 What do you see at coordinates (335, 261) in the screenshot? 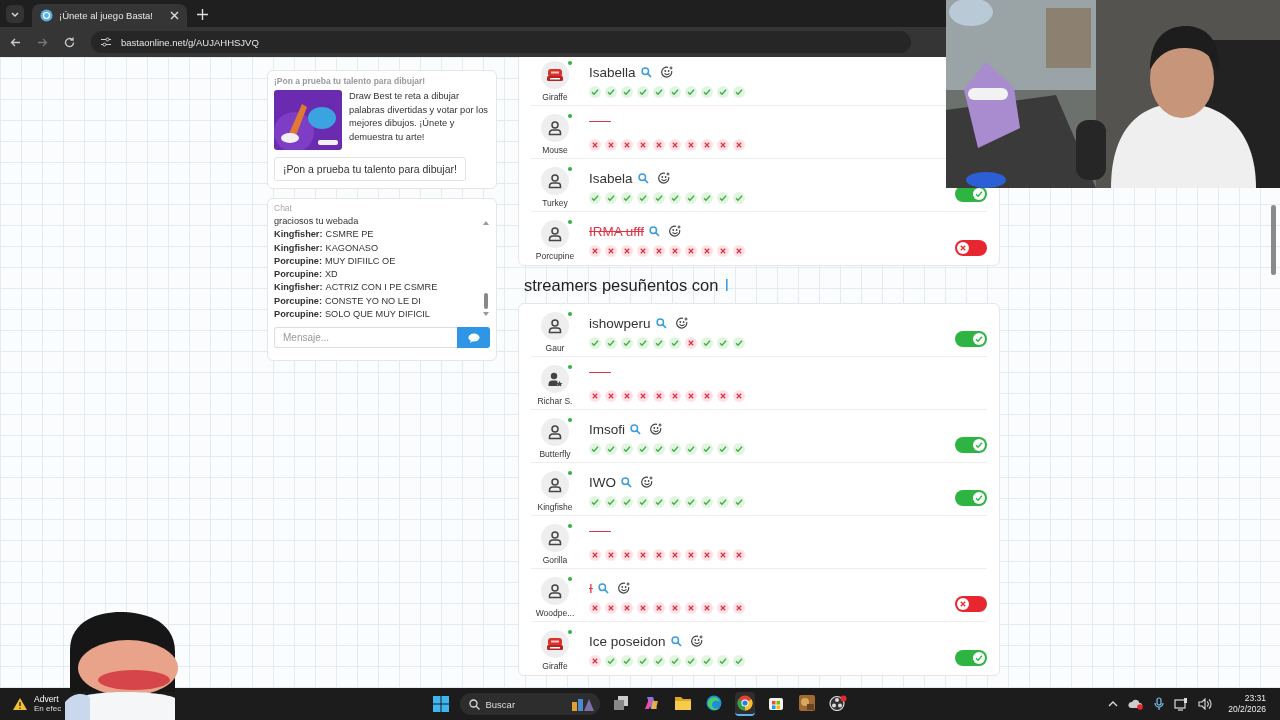
I see `chat-message: Porcupine: MUY DIFIILC OE` at bounding box center [335, 261].